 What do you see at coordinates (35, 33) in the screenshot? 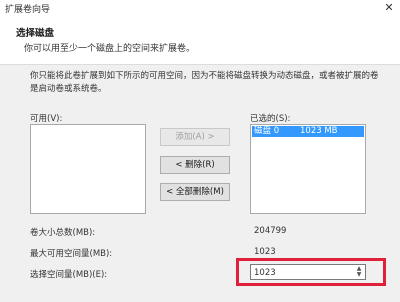
I see `page-title: 选择磁盘` at bounding box center [35, 33].